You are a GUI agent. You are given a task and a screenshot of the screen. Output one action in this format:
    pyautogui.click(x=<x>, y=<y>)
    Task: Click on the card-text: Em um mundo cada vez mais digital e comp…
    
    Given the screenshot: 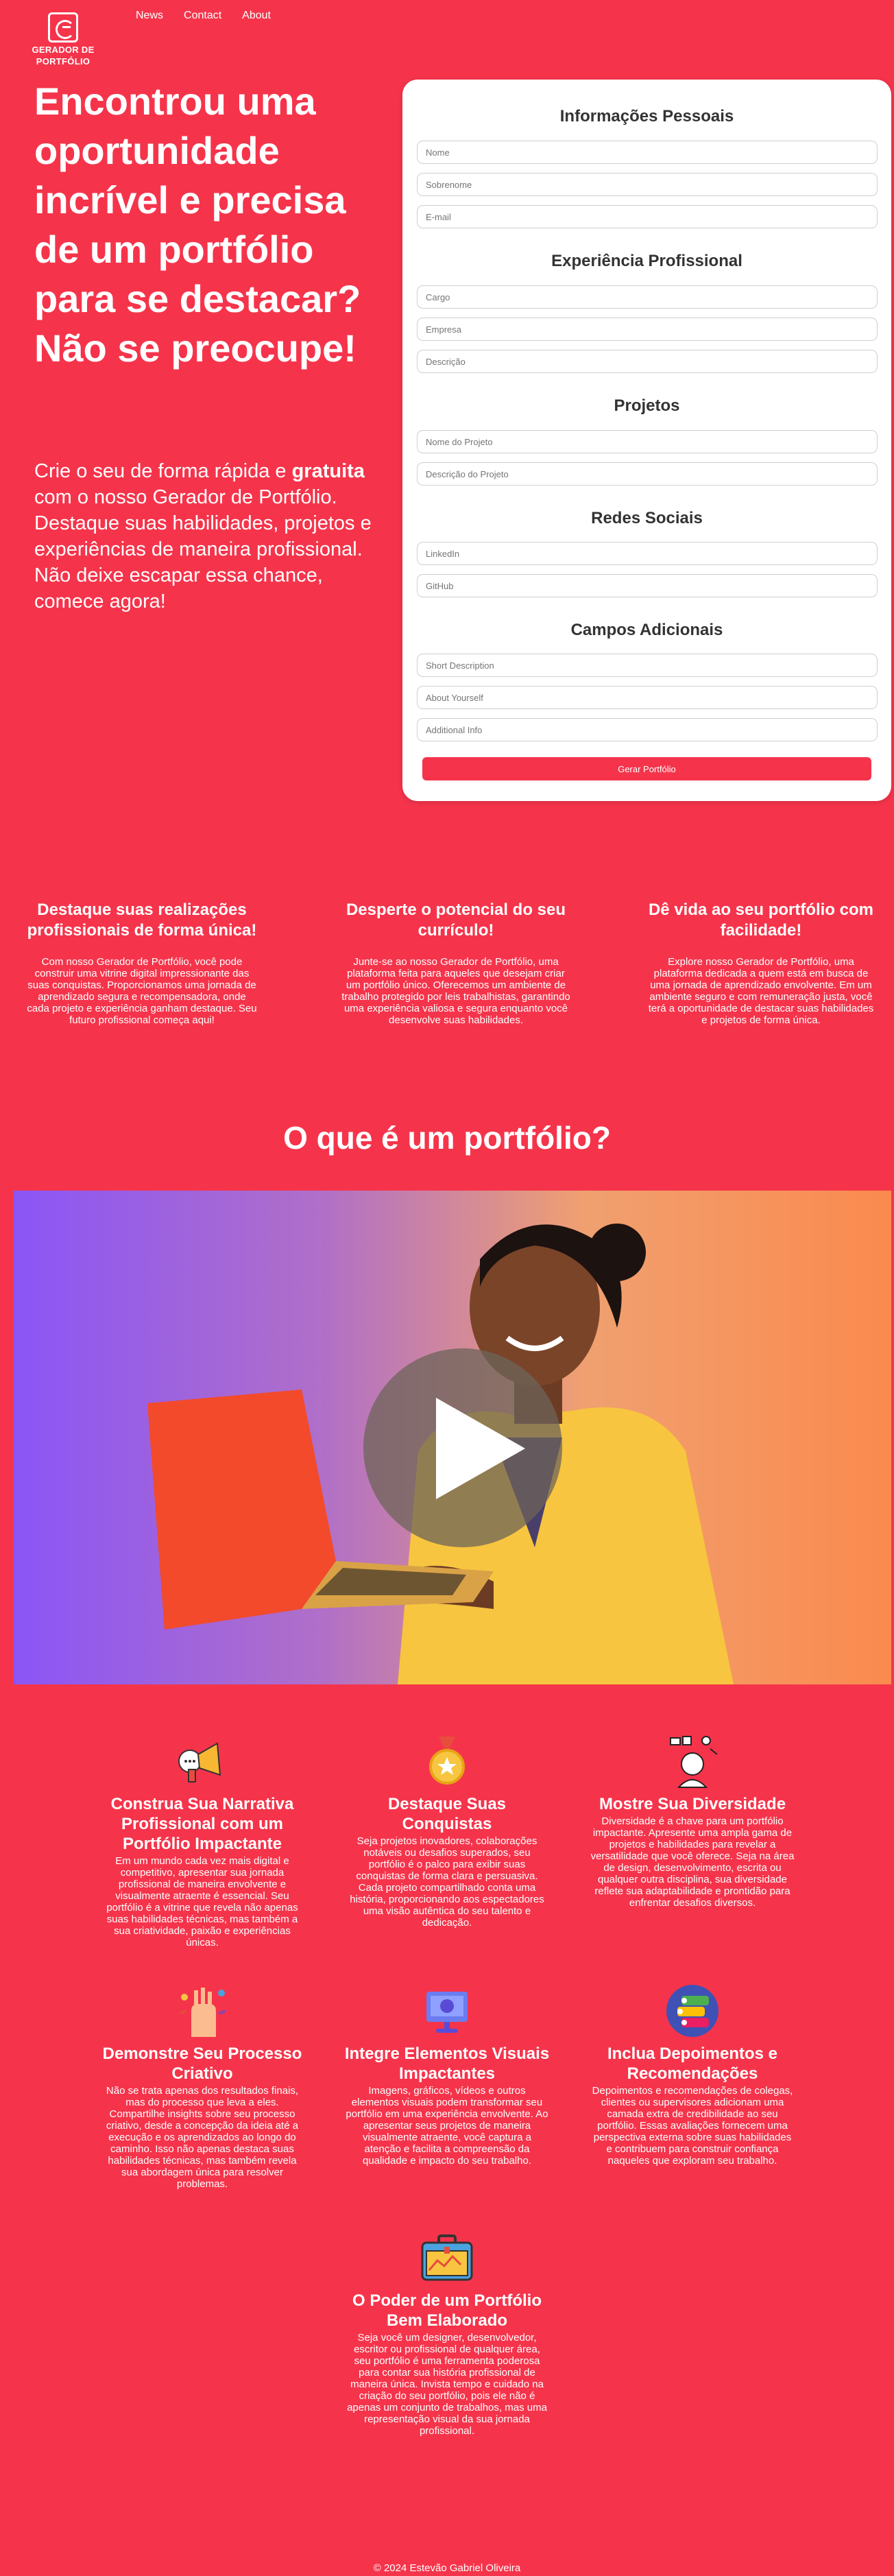 What is the action you would take?
    pyautogui.click(x=202, y=1901)
    